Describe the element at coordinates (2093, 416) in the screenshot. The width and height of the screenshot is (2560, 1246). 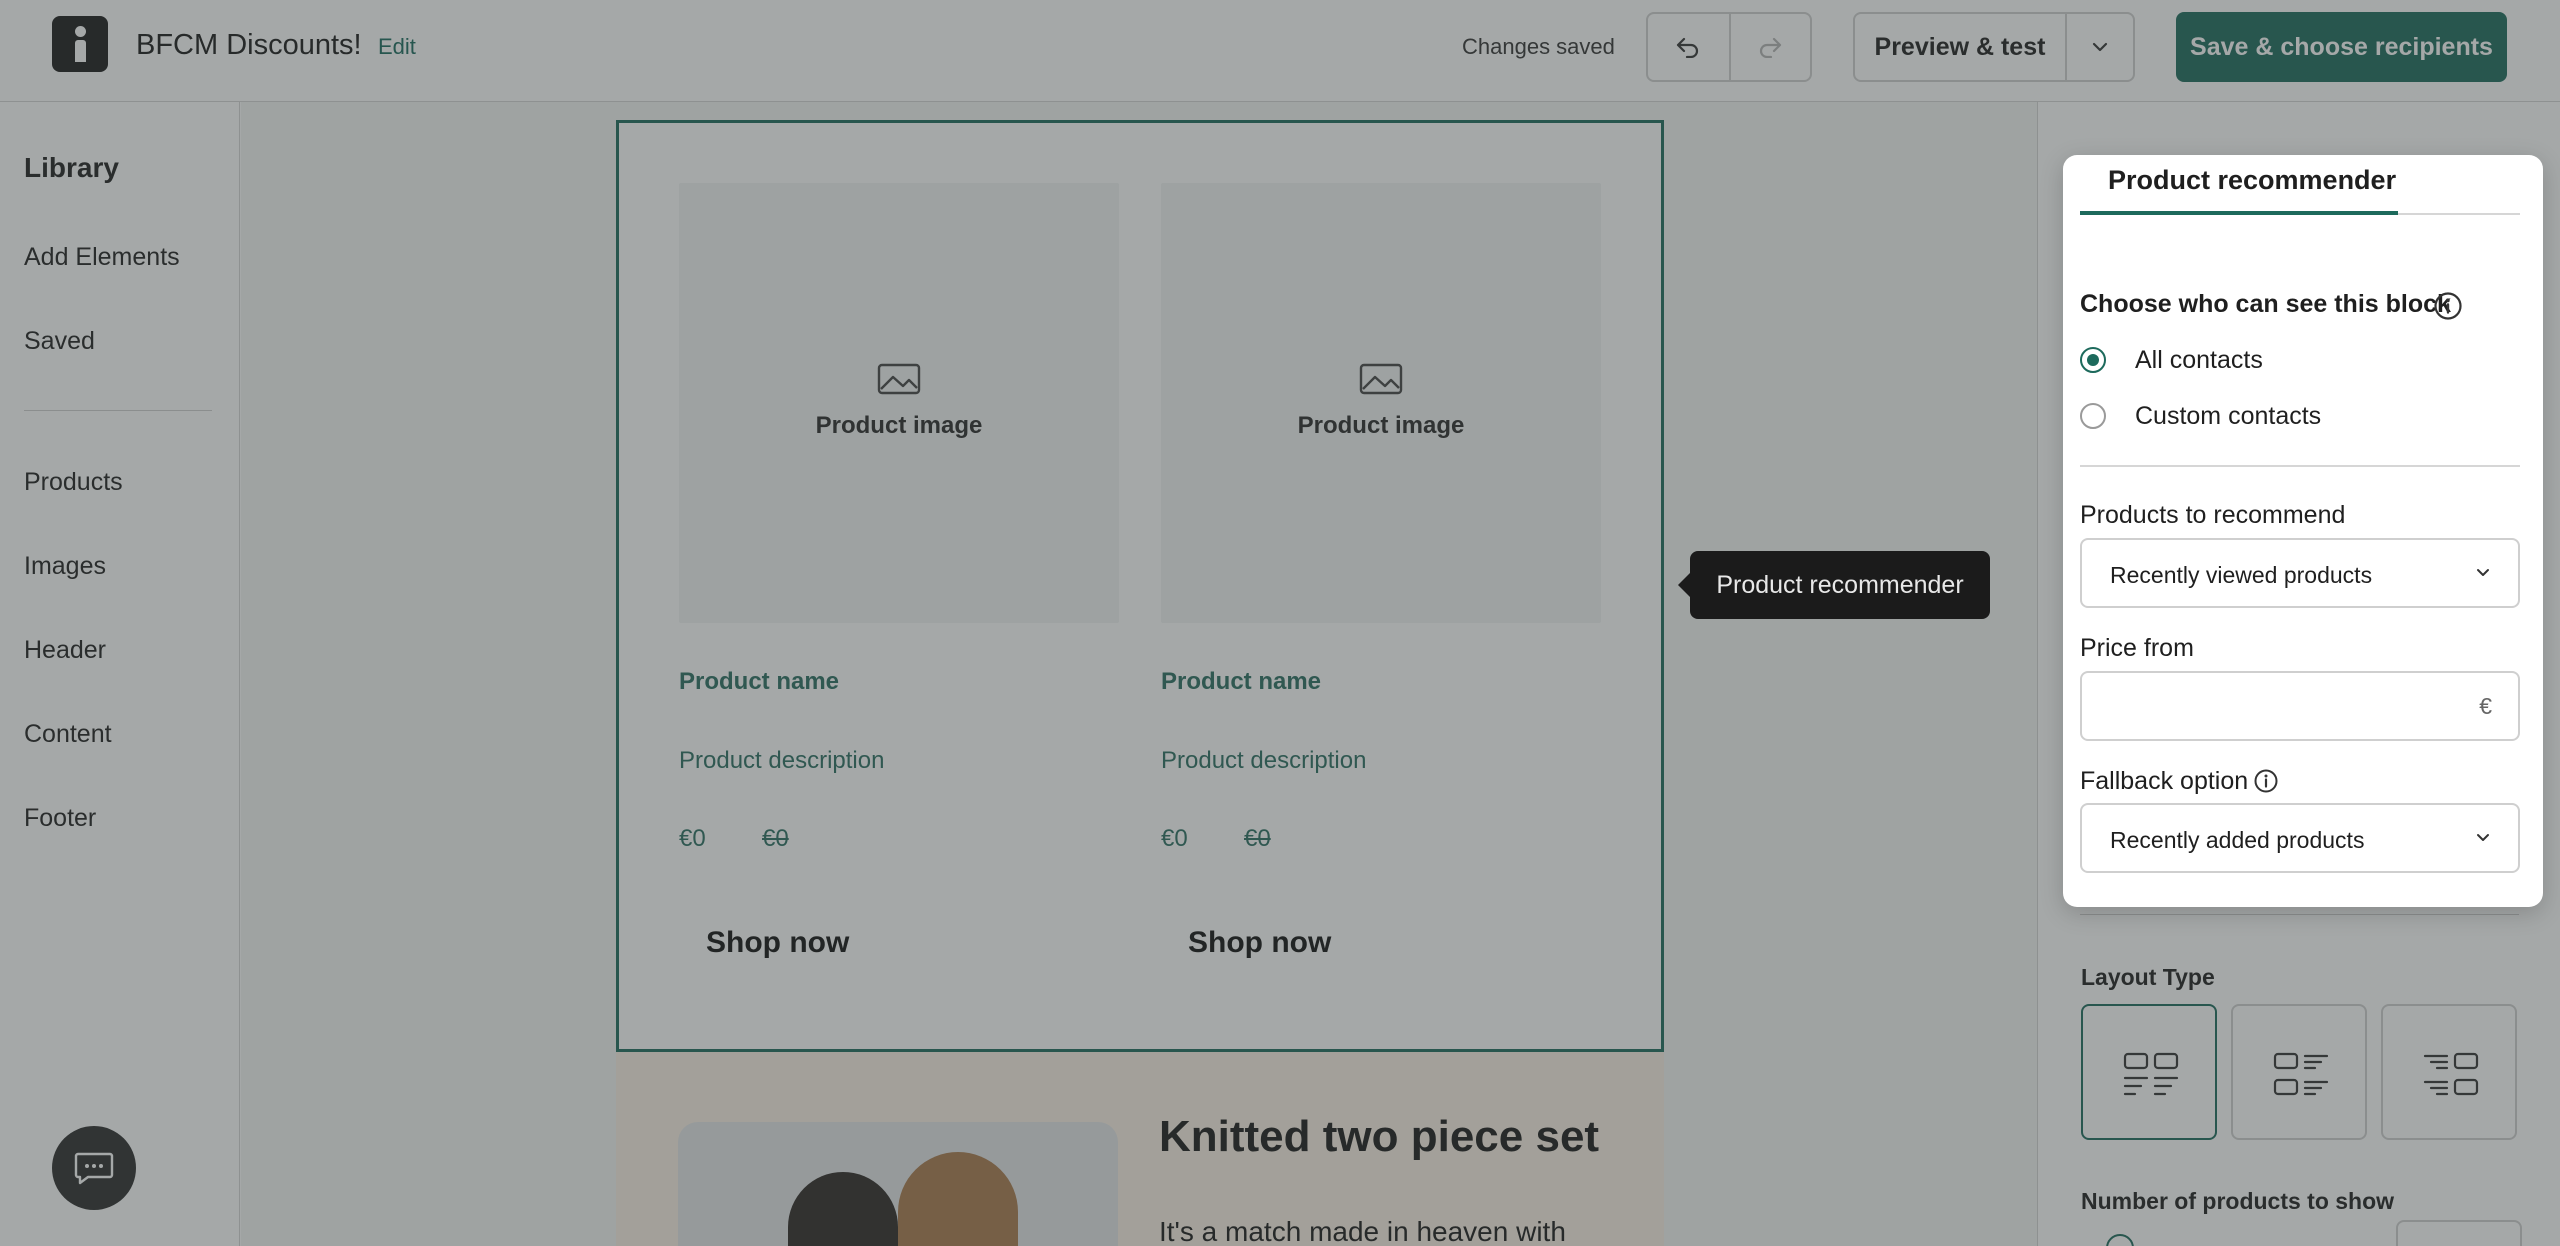
I see `radio-custom-contacts` at that location.